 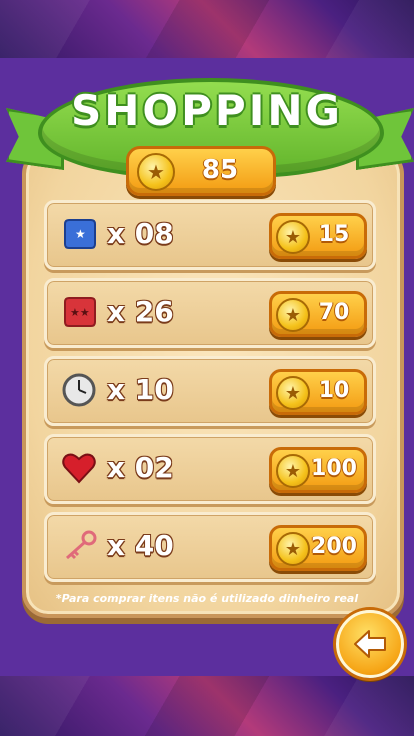 What do you see at coordinates (334, 546) in the screenshot?
I see `item-price: 200` at bounding box center [334, 546].